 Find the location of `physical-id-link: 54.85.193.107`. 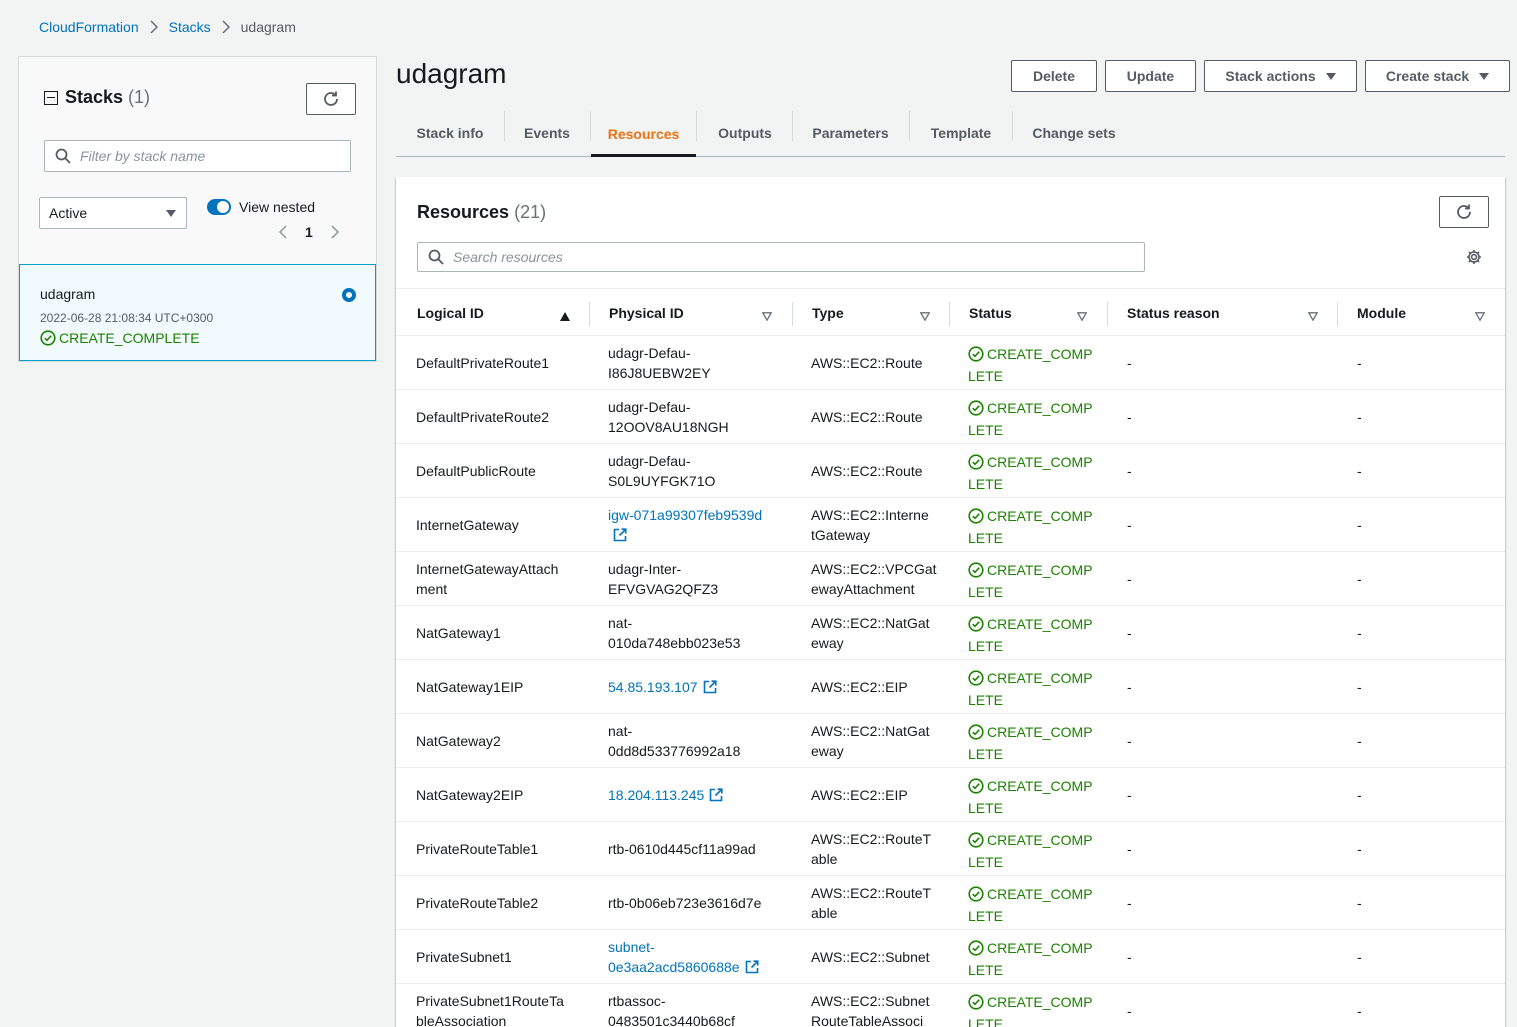

physical-id-link: 54.85.193.107 is located at coordinates (653, 687).